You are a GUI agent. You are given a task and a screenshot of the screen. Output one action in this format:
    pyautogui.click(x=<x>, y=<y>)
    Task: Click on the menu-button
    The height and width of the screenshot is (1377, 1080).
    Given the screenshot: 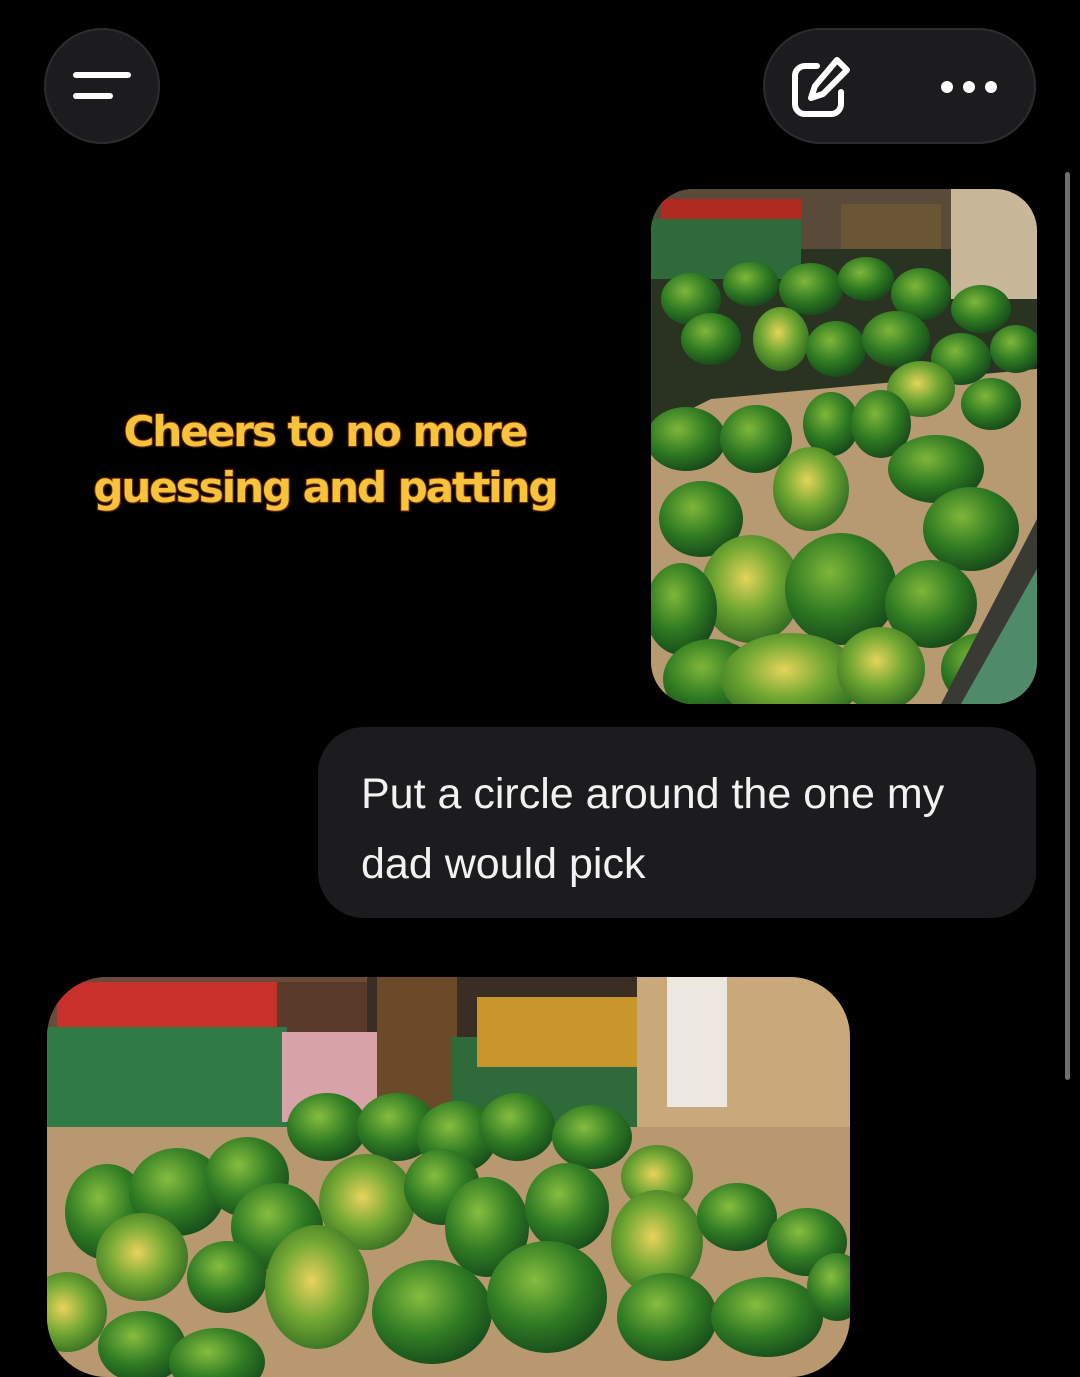 What is the action you would take?
    pyautogui.click(x=102, y=86)
    